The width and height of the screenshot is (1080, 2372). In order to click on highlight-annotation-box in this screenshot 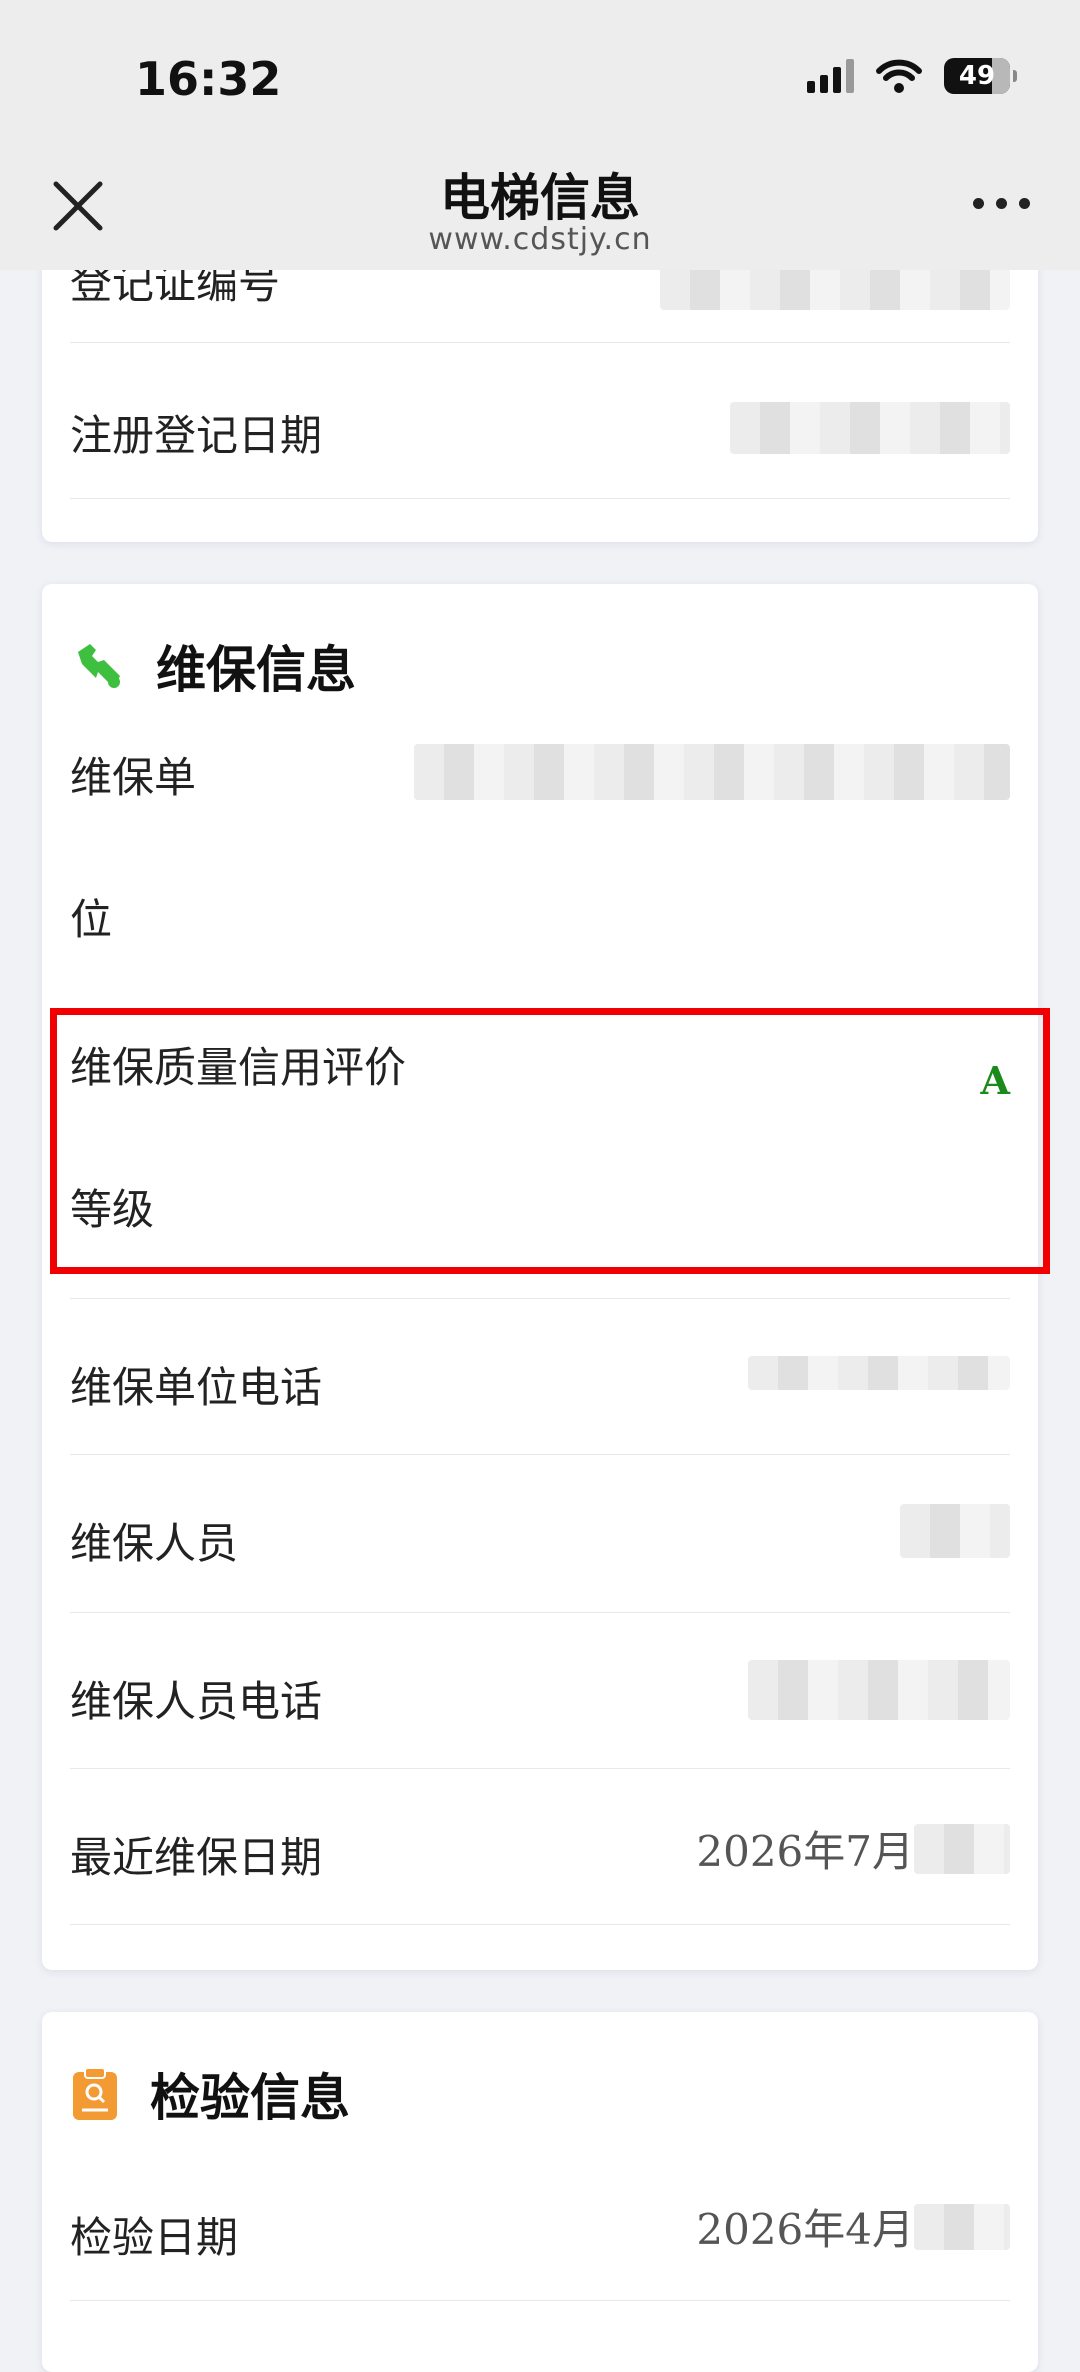, I will do `click(550, 1141)`.